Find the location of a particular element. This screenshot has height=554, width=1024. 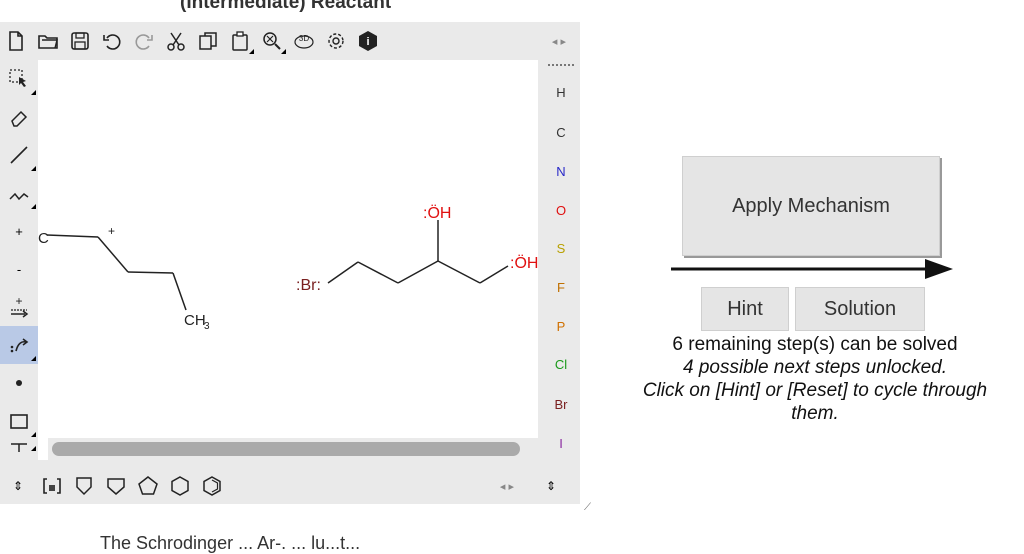

undo-icon is located at coordinates (112, 41).